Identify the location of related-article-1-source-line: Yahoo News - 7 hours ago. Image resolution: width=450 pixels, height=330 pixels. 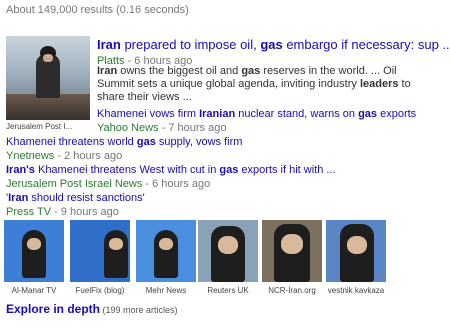
(161, 128).